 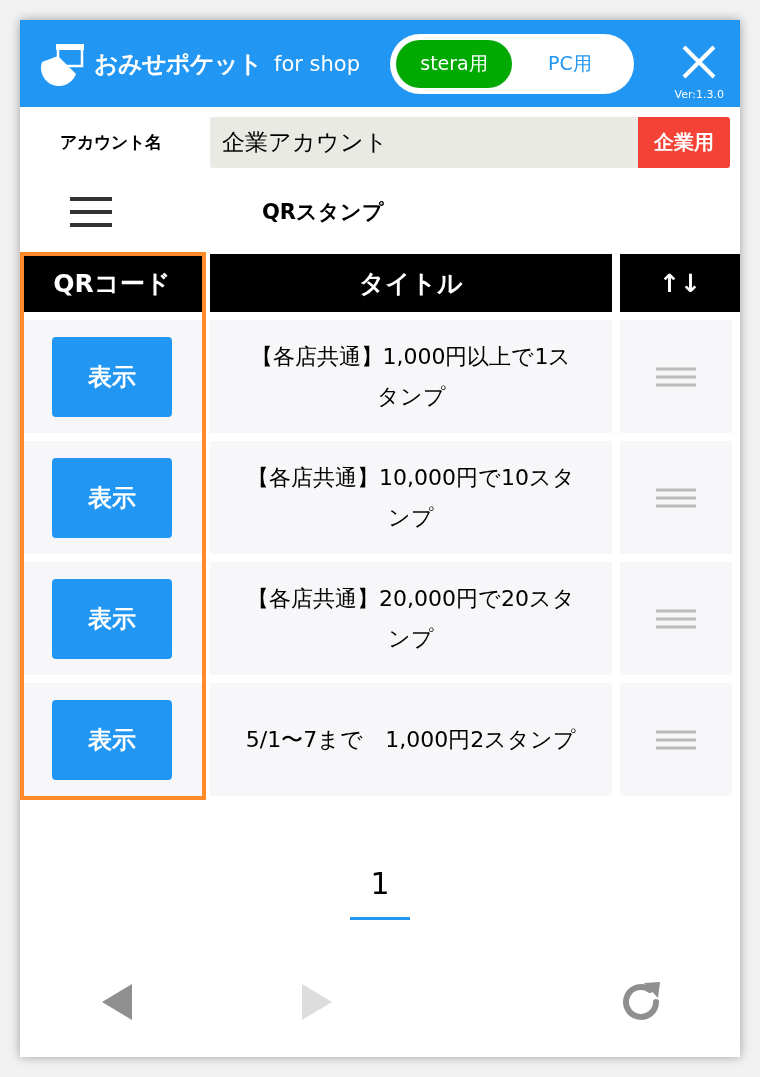 What do you see at coordinates (699, 62) in the screenshot?
I see `close-icon` at bounding box center [699, 62].